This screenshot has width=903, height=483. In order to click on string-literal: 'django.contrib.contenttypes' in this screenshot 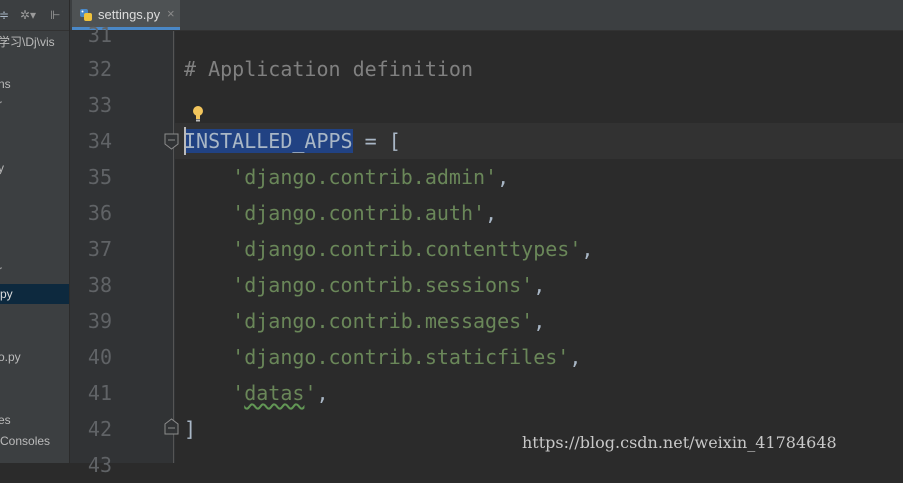, I will do `click(407, 249)`.